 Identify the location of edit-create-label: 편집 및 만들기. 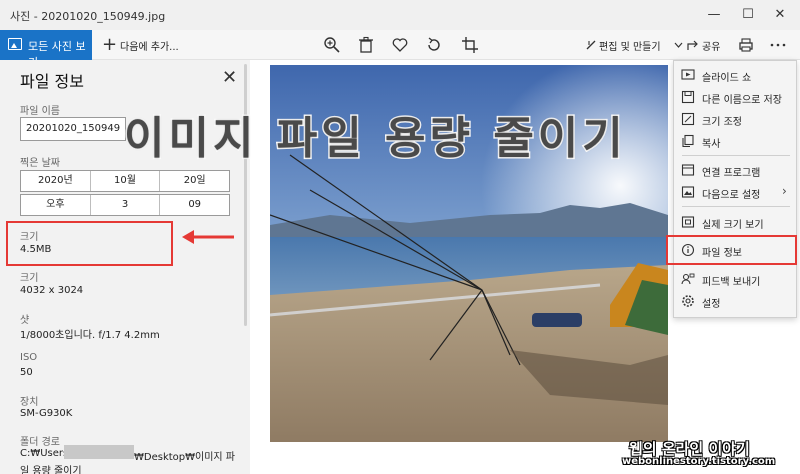
(630, 47).